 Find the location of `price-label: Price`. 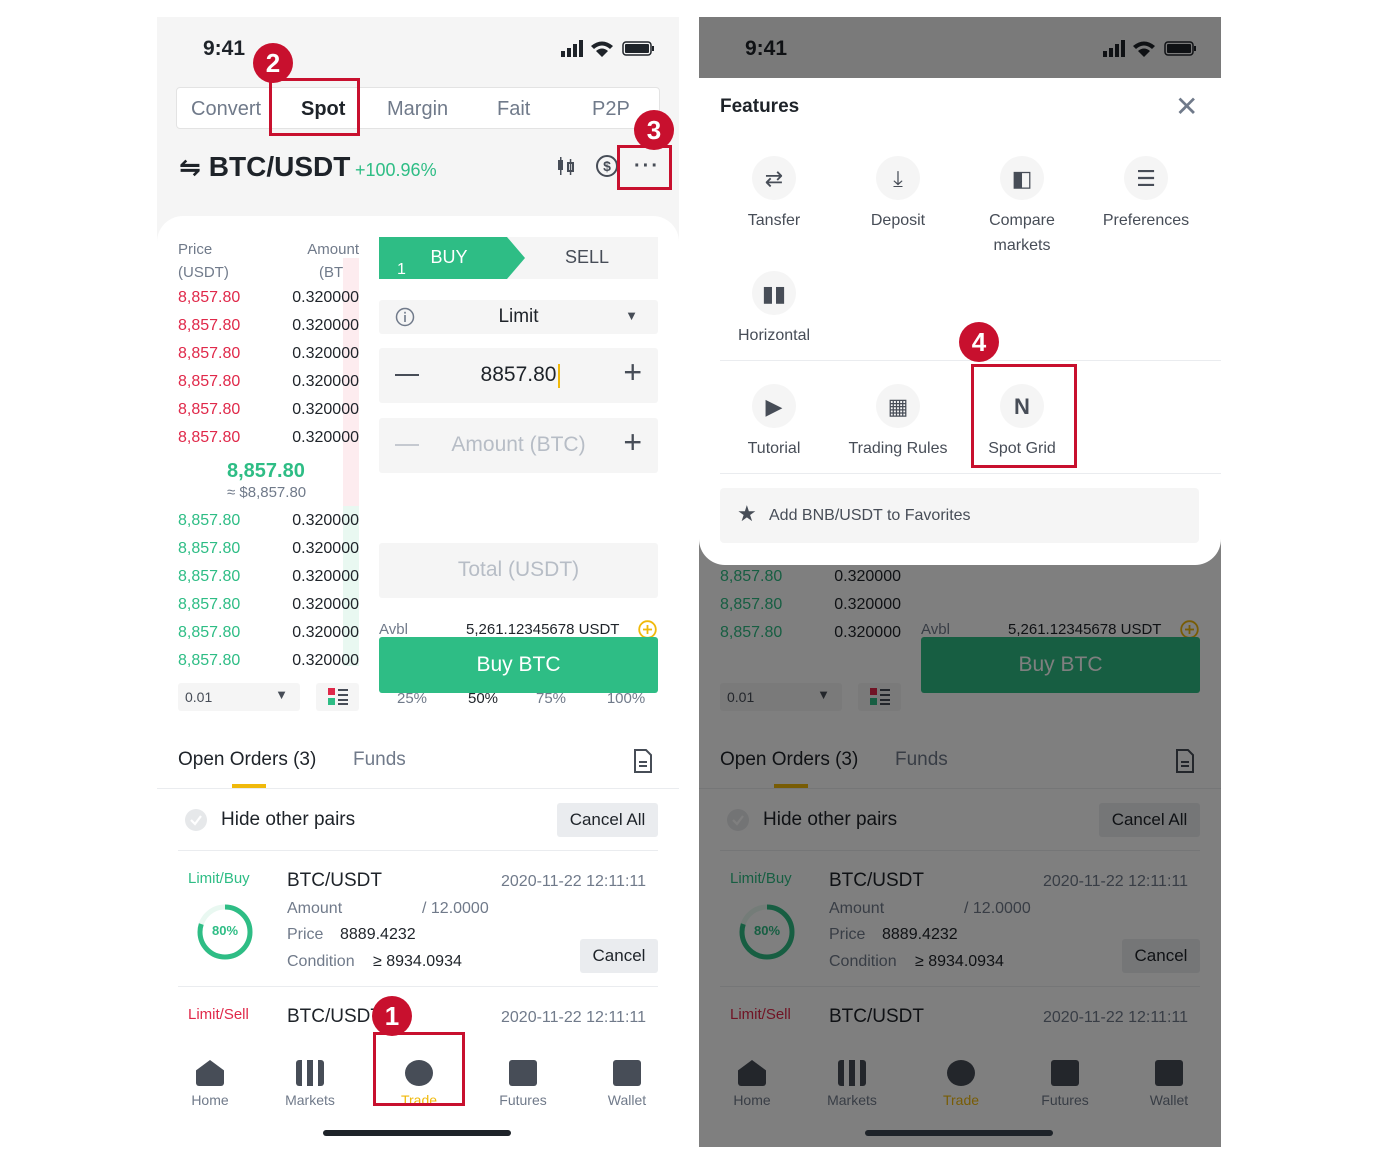

price-label: Price is located at coordinates (305, 934).